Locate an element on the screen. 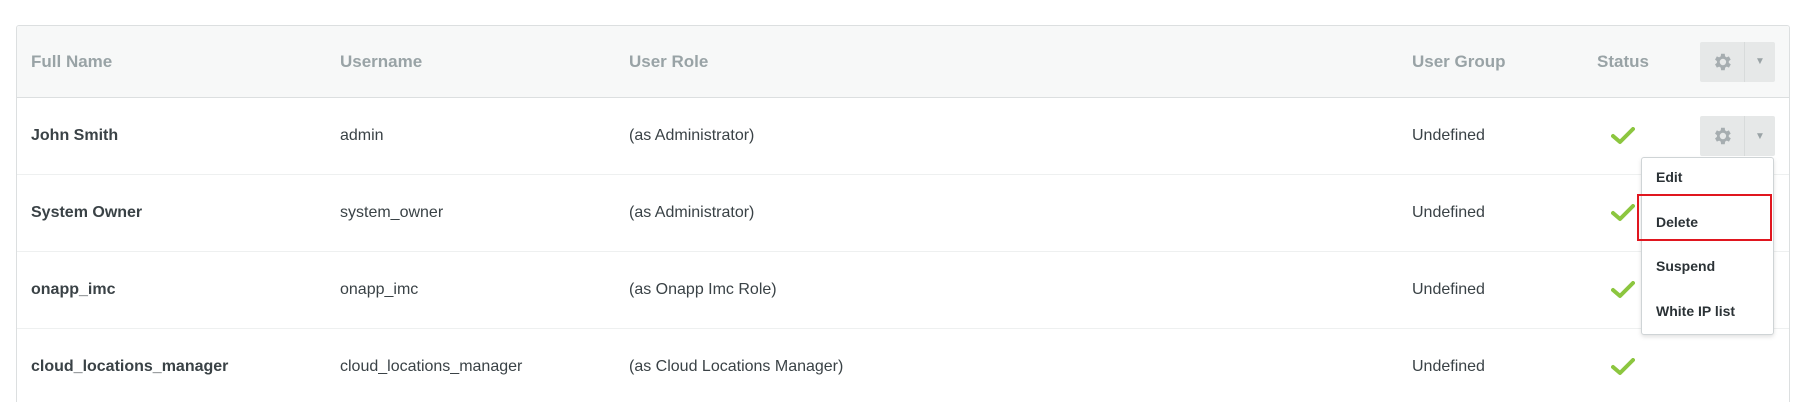  menu-item-suspend: Suspend is located at coordinates (1685, 266).